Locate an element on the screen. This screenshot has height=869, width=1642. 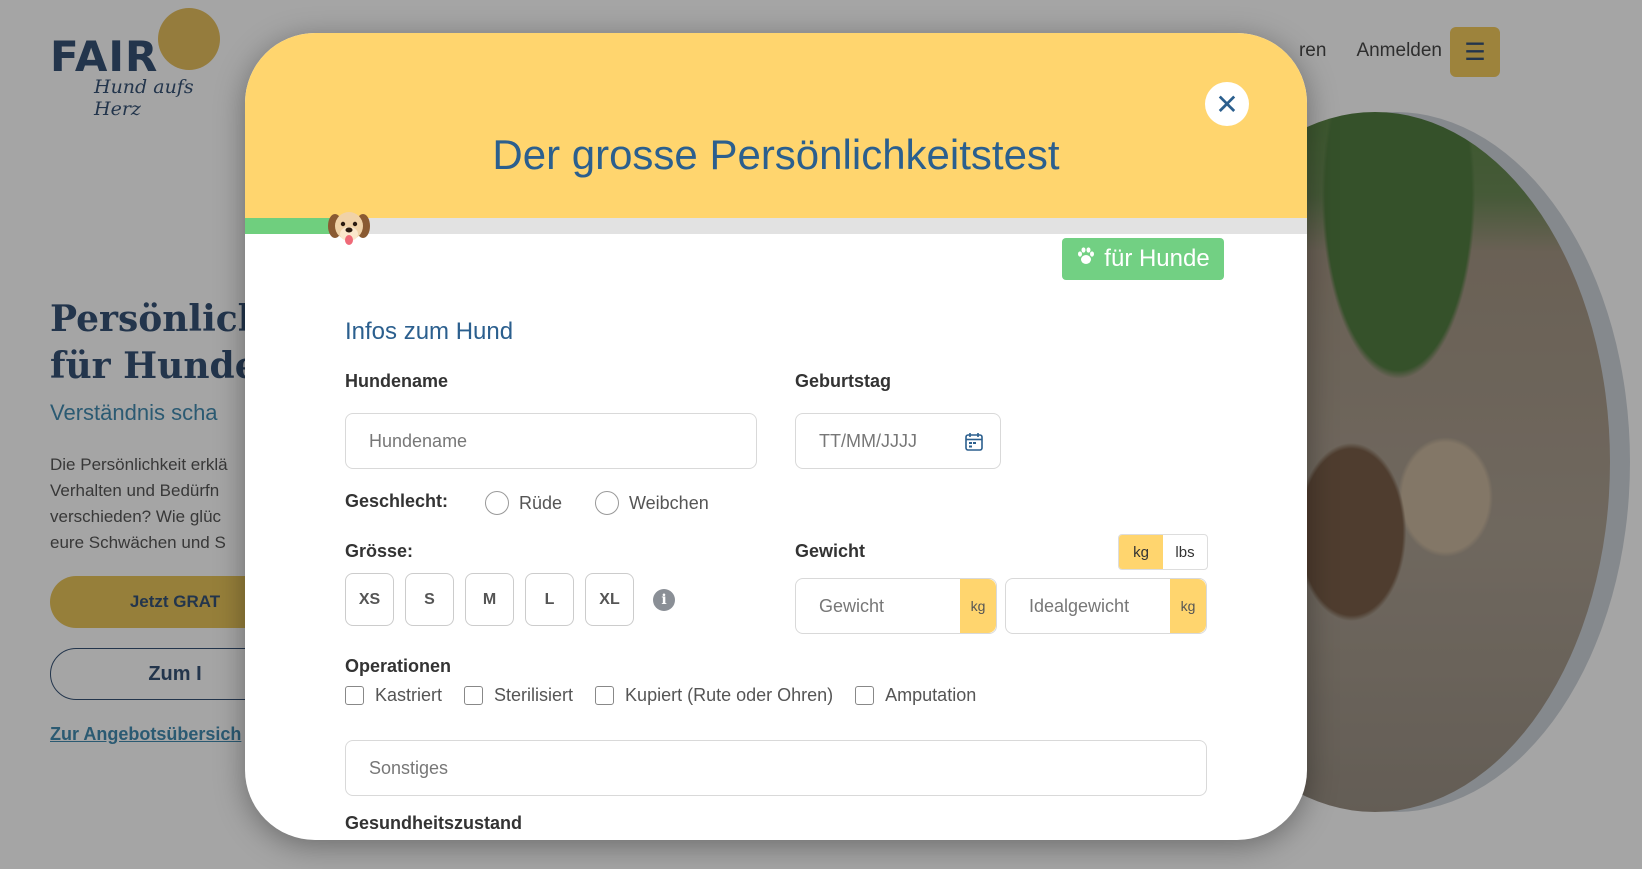
birthday-placeholder: TT/MM/JJJJ is located at coordinates (868, 440).